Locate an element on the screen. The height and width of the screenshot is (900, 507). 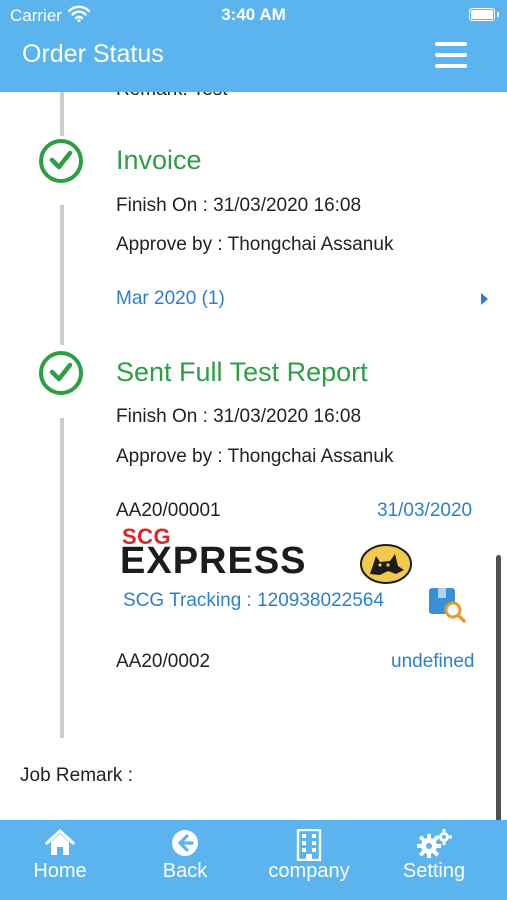
step-title-invoice: Invoice is located at coordinates (159, 160).